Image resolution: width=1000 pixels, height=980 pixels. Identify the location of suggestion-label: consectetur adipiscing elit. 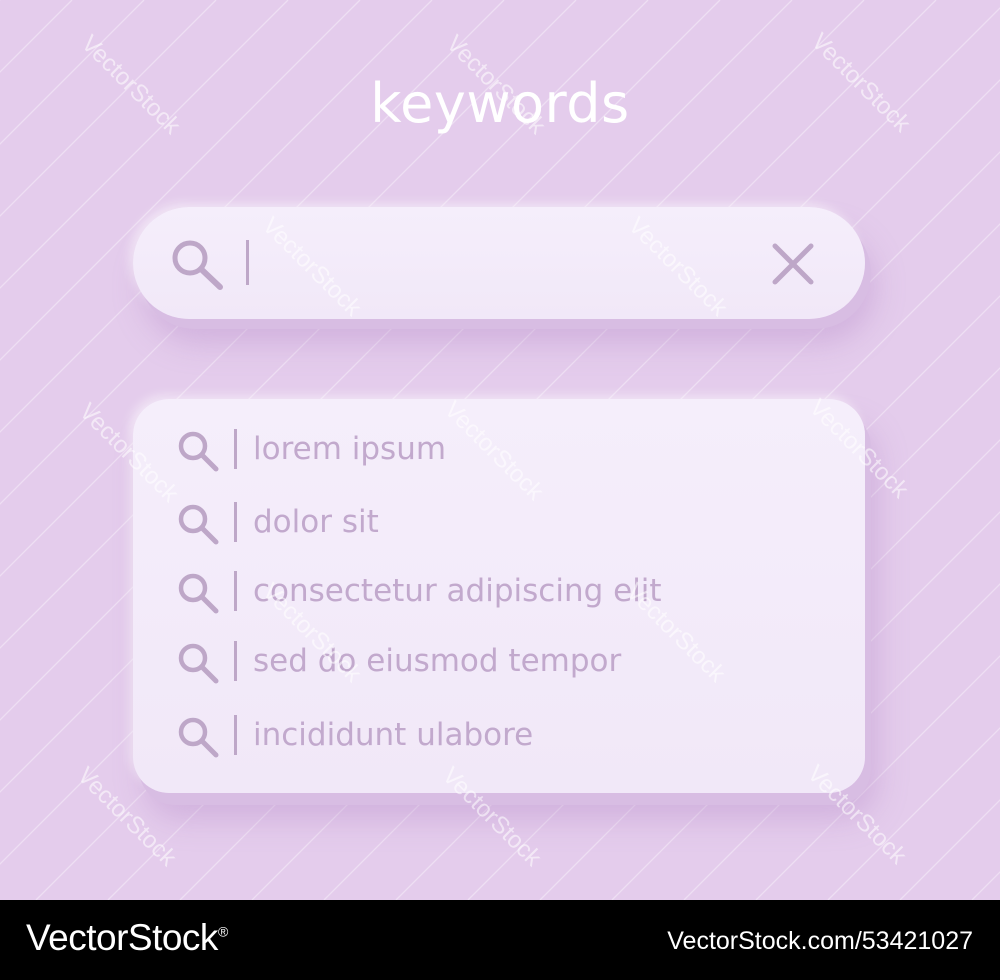
(457, 591).